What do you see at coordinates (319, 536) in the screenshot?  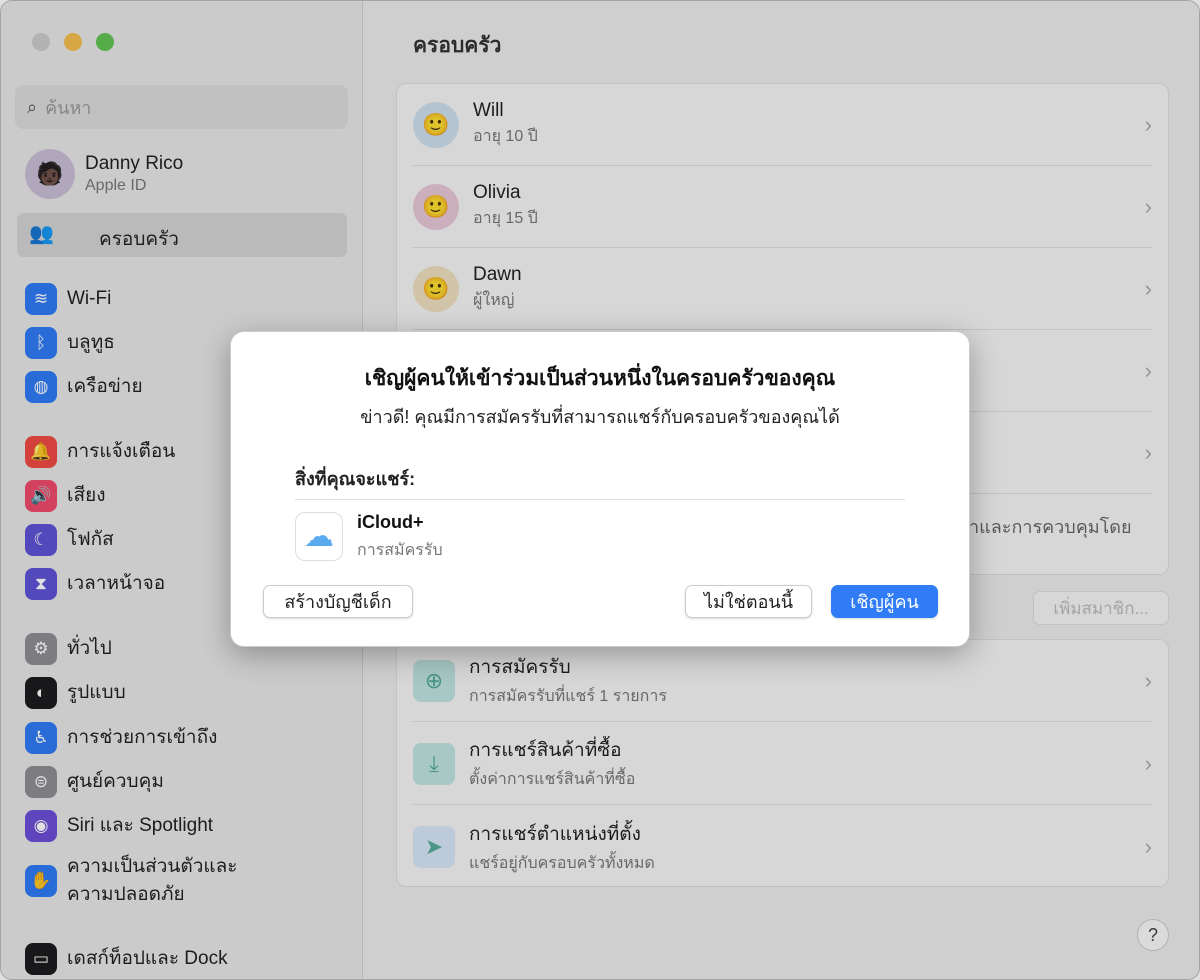 I see `icloud-icon: ☁` at bounding box center [319, 536].